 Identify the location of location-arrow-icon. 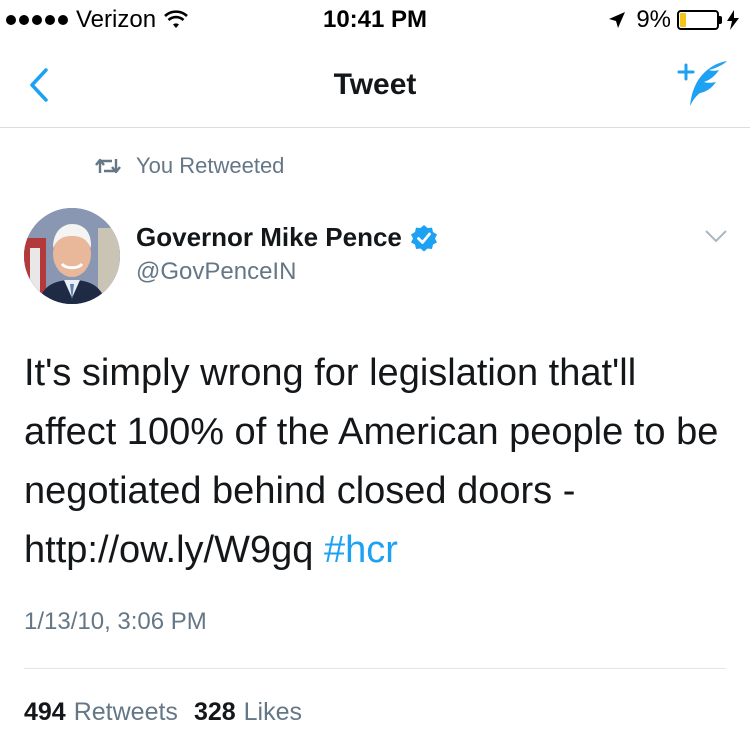
(617, 20).